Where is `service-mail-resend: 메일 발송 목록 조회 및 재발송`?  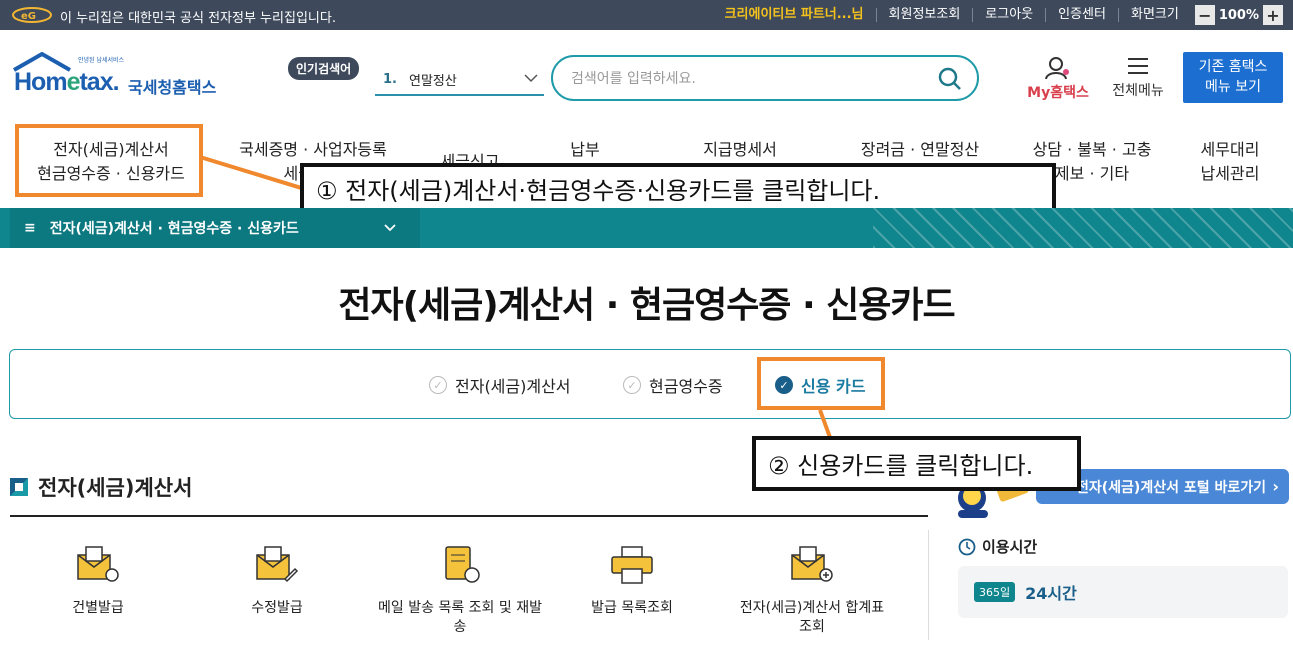
service-mail-resend: 메일 발송 목록 조회 및 재발송 is located at coordinates (460, 591).